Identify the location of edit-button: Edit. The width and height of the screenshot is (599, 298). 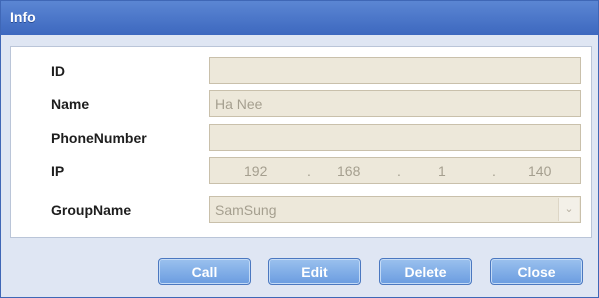
(314, 271).